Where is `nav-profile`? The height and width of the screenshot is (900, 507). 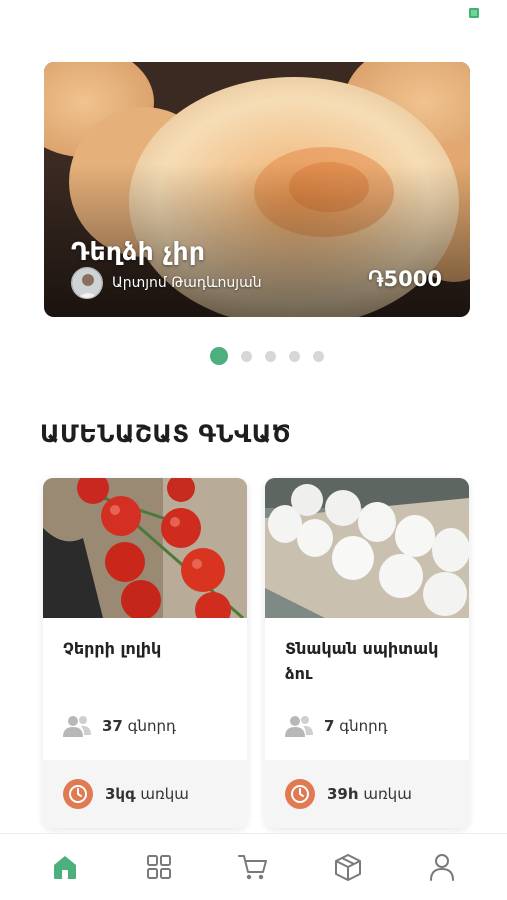 nav-profile is located at coordinates (442, 867).